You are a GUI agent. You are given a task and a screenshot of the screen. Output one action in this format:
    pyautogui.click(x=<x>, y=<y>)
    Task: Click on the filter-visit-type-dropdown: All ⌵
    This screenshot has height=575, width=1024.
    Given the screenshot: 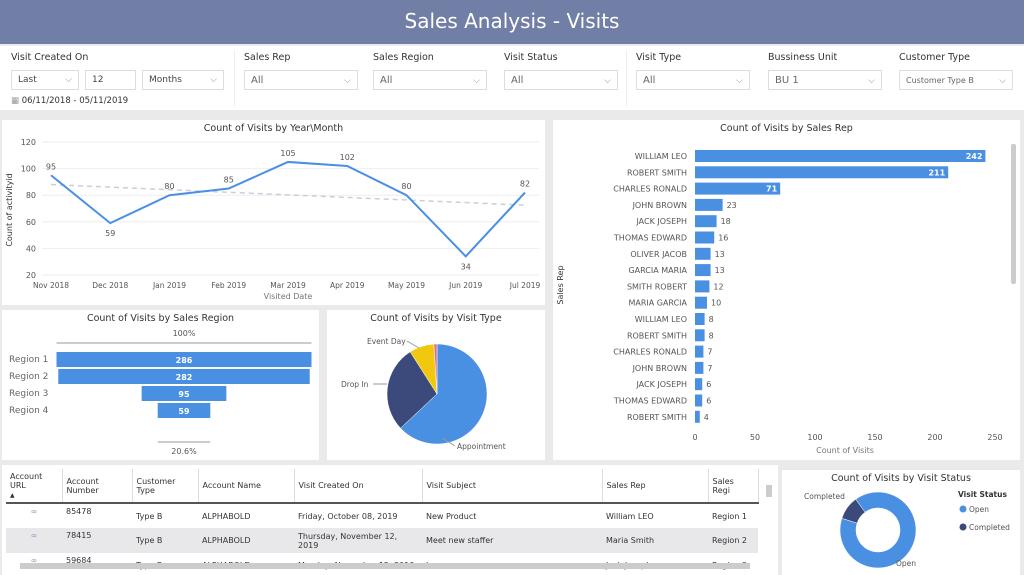 What is the action you would take?
    pyautogui.click(x=693, y=80)
    